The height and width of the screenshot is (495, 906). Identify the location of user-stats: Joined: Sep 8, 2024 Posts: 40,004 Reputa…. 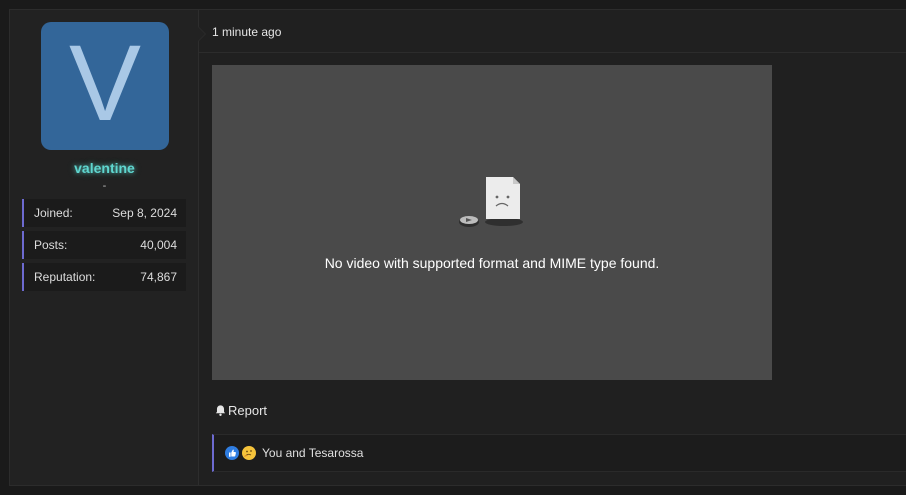
(104, 247).